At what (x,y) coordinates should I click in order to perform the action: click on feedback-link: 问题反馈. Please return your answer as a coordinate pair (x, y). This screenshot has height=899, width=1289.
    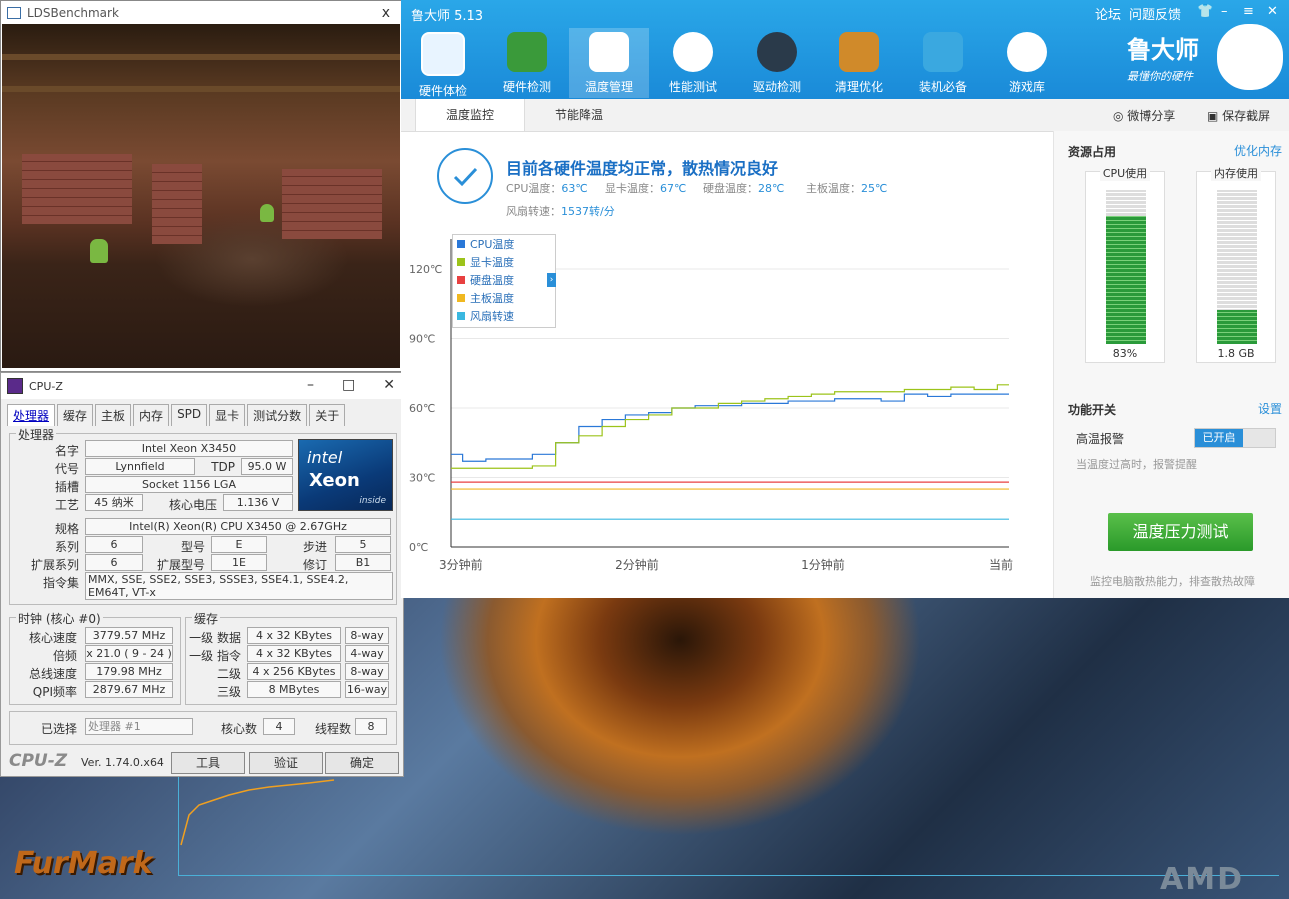
    Looking at the image, I should click on (1155, 13).